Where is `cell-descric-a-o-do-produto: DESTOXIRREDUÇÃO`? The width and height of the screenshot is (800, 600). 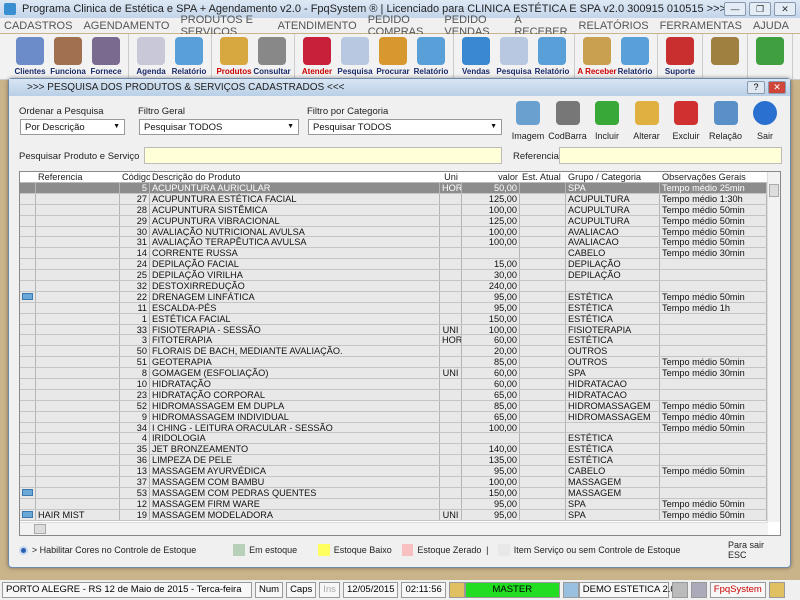
cell-descric-a-o-do-produto: DESTOXIRREDUÇÃO is located at coordinates (295, 286).